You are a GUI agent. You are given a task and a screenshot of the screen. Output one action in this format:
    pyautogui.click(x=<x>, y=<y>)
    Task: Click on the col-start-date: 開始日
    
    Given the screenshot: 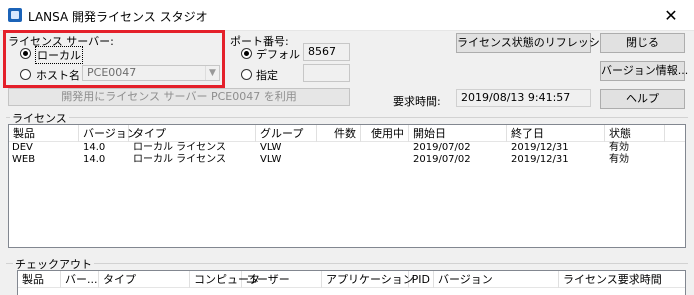 What is the action you would take?
    pyautogui.click(x=458, y=133)
    